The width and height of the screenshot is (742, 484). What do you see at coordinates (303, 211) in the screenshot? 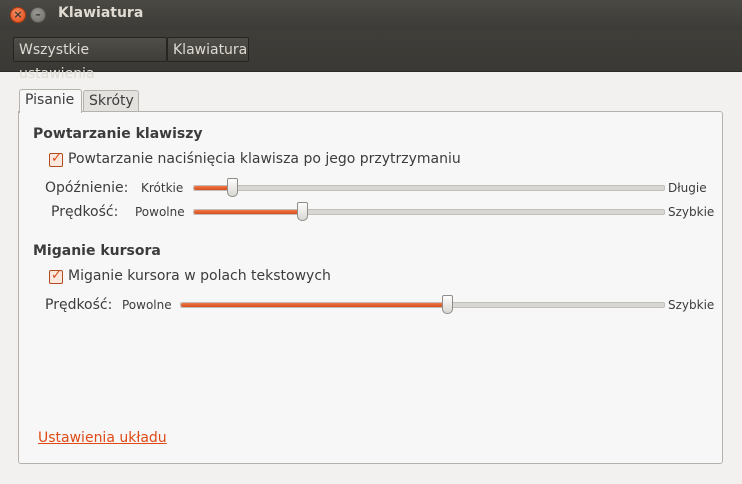
I see `repeat-speed-handle` at bounding box center [303, 211].